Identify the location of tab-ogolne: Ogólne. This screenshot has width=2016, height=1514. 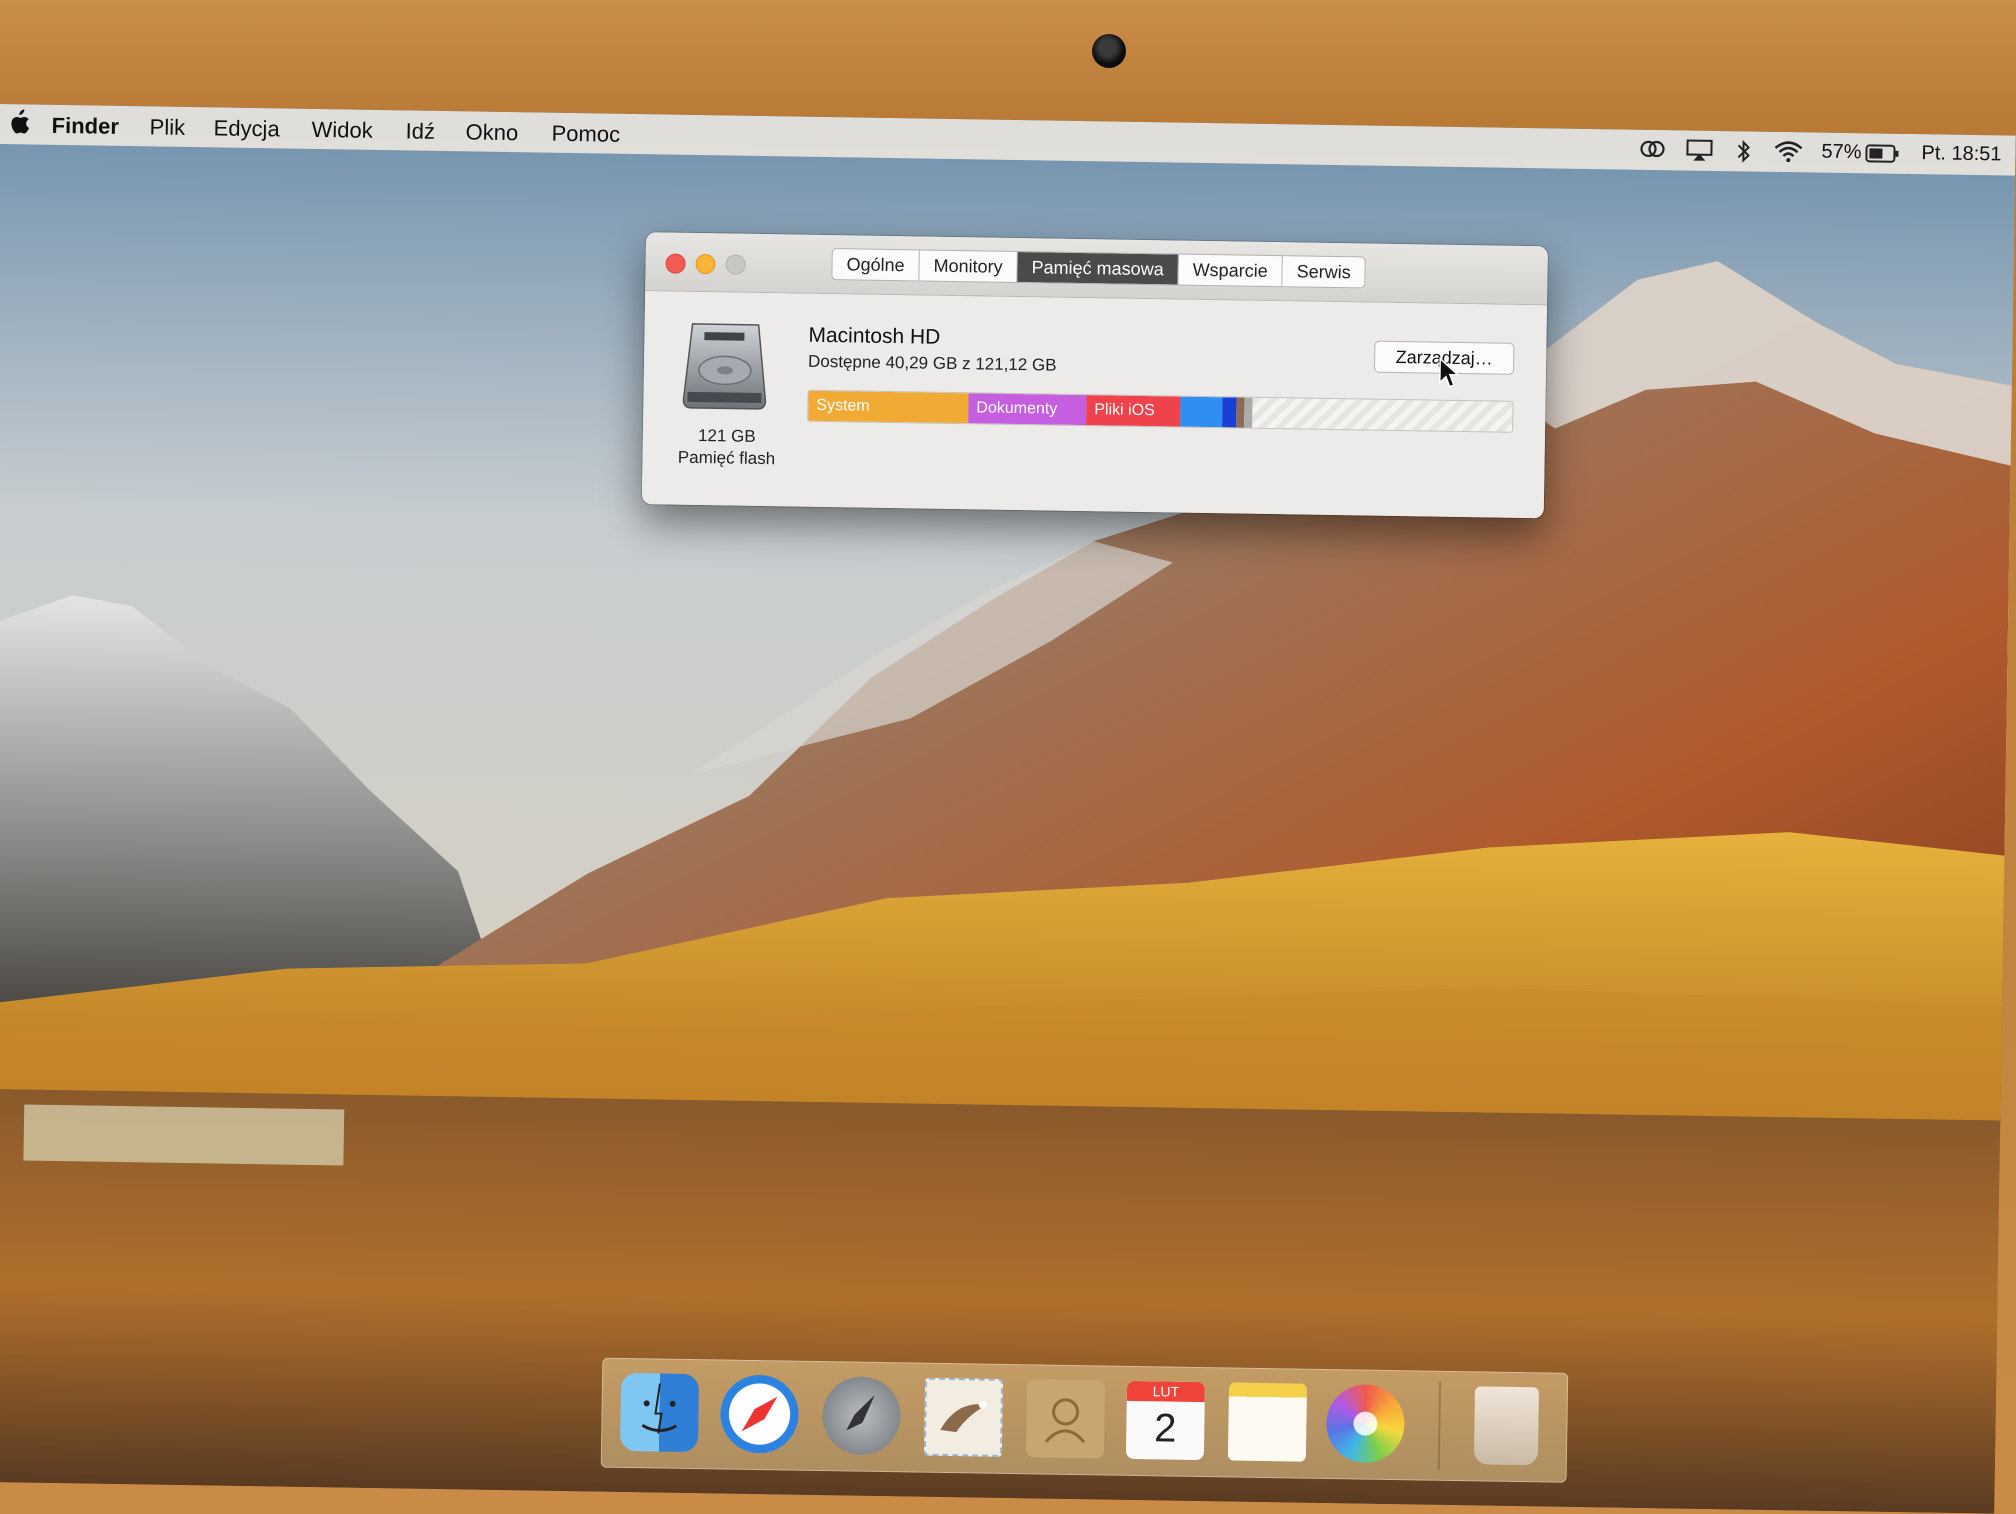
(876, 265).